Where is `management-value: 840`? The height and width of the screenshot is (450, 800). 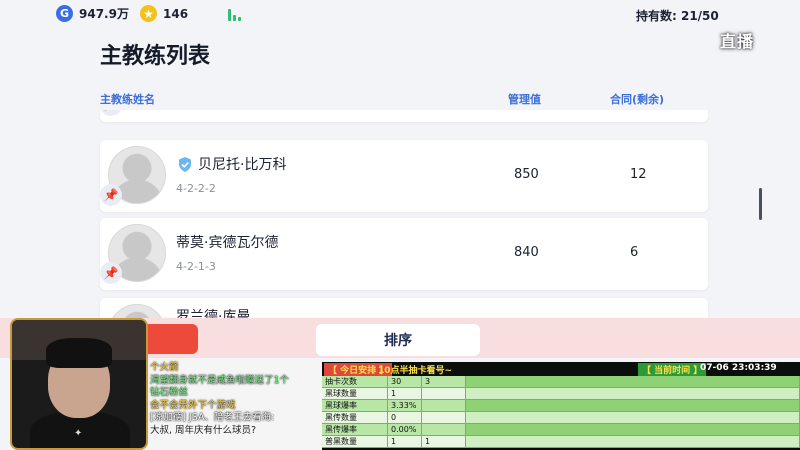 management-value: 840 is located at coordinates (526, 252).